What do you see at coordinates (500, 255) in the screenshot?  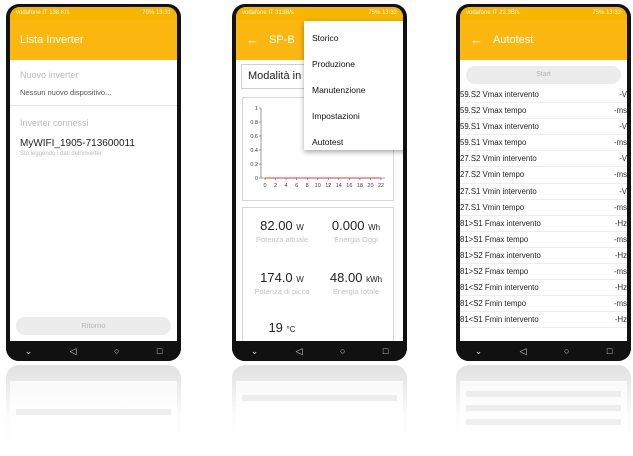 I see `test-label: 81>S2 Fmax intervento` at bounding box center [500, 255].